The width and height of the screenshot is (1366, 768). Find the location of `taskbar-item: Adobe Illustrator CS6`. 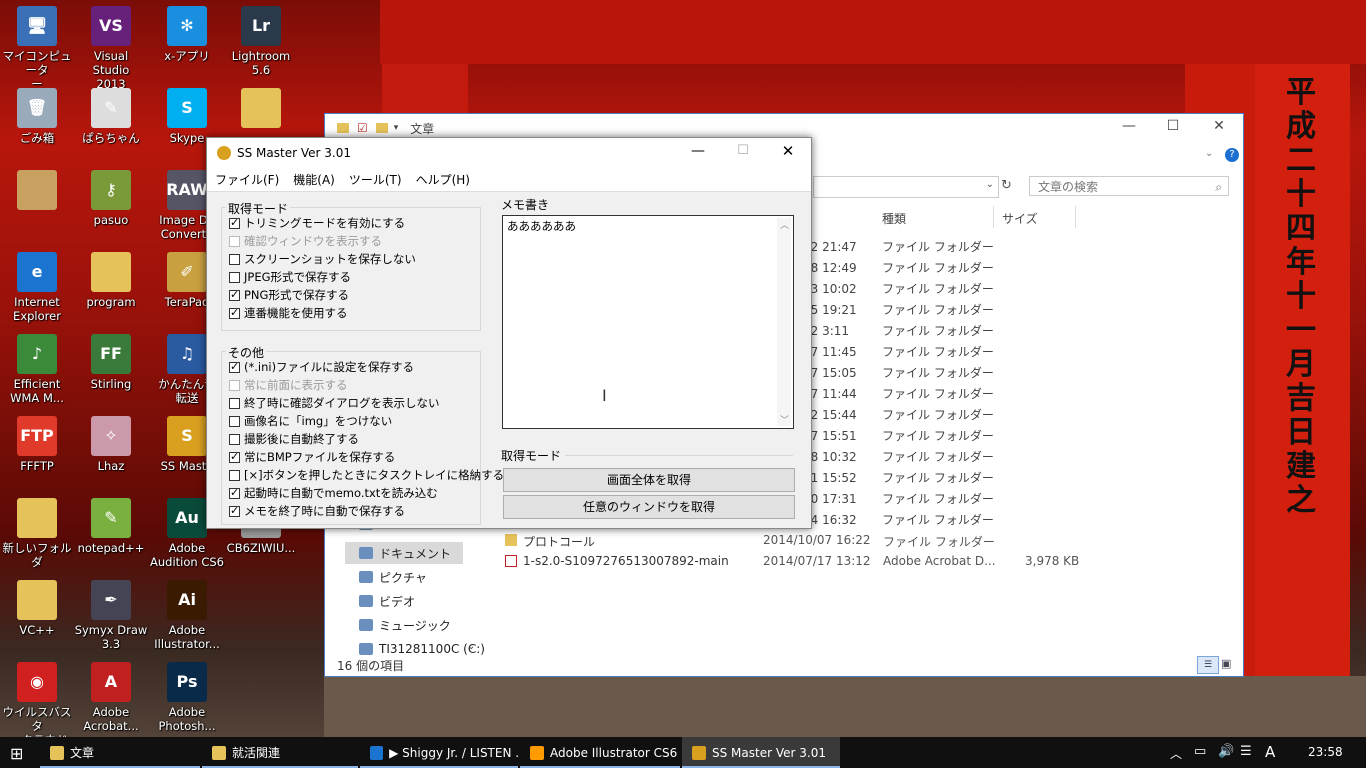

taskbar-item: Adobe Illustrator CS6 is located at coordinates (600, 752).